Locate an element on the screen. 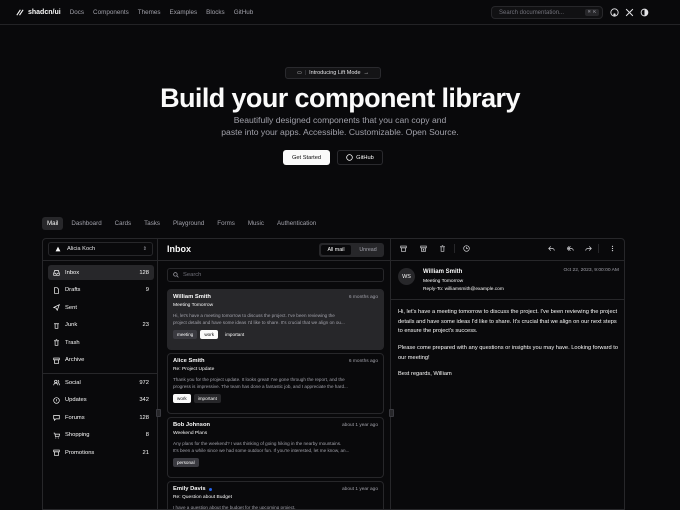  sidebar-item-label: Inbox is located at coordinates (72, 272).